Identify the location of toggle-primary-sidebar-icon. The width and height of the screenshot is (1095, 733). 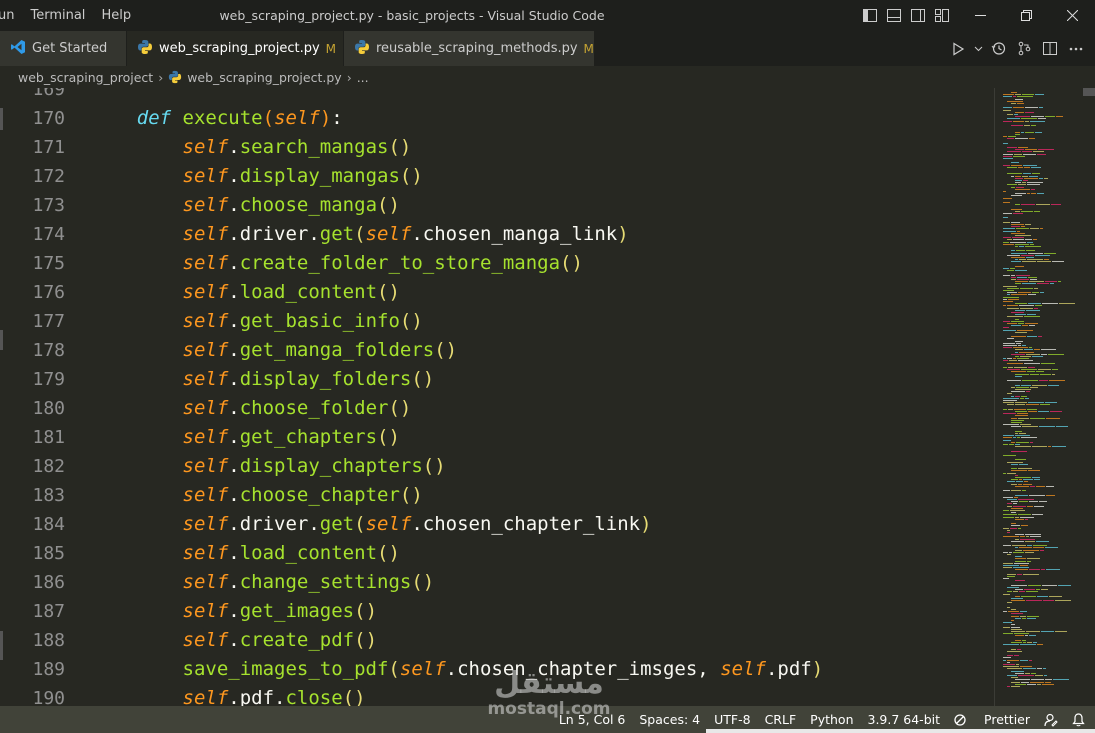
(870, 15).